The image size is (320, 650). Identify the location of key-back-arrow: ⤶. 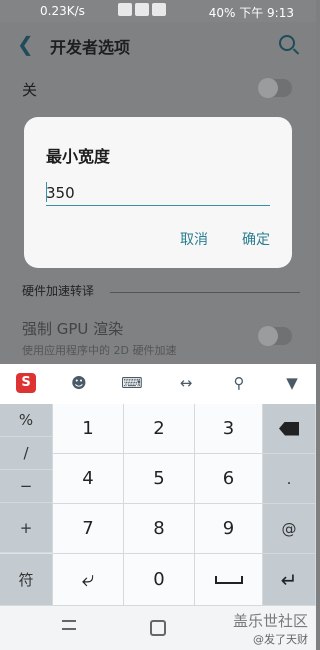
(88, 580).